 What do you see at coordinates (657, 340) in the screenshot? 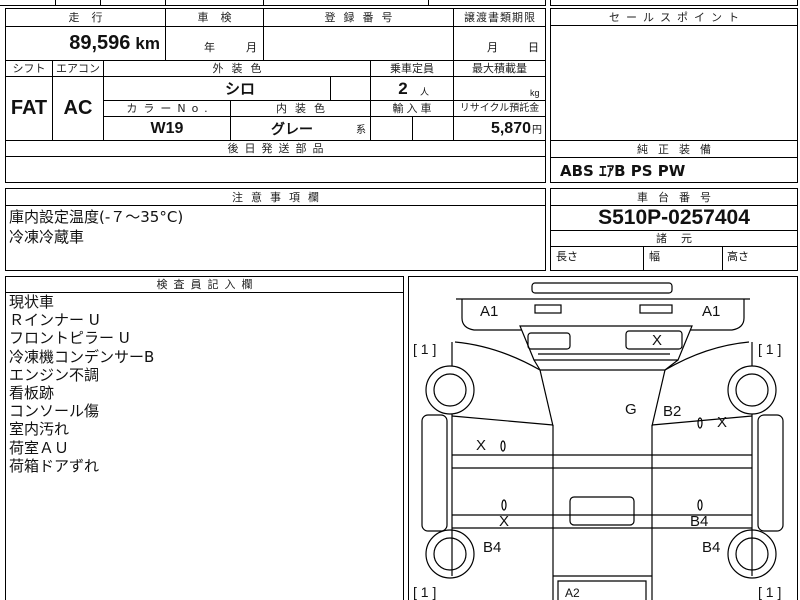
I see `damage-mark-windshield: X` at bounding box center [657, 340].